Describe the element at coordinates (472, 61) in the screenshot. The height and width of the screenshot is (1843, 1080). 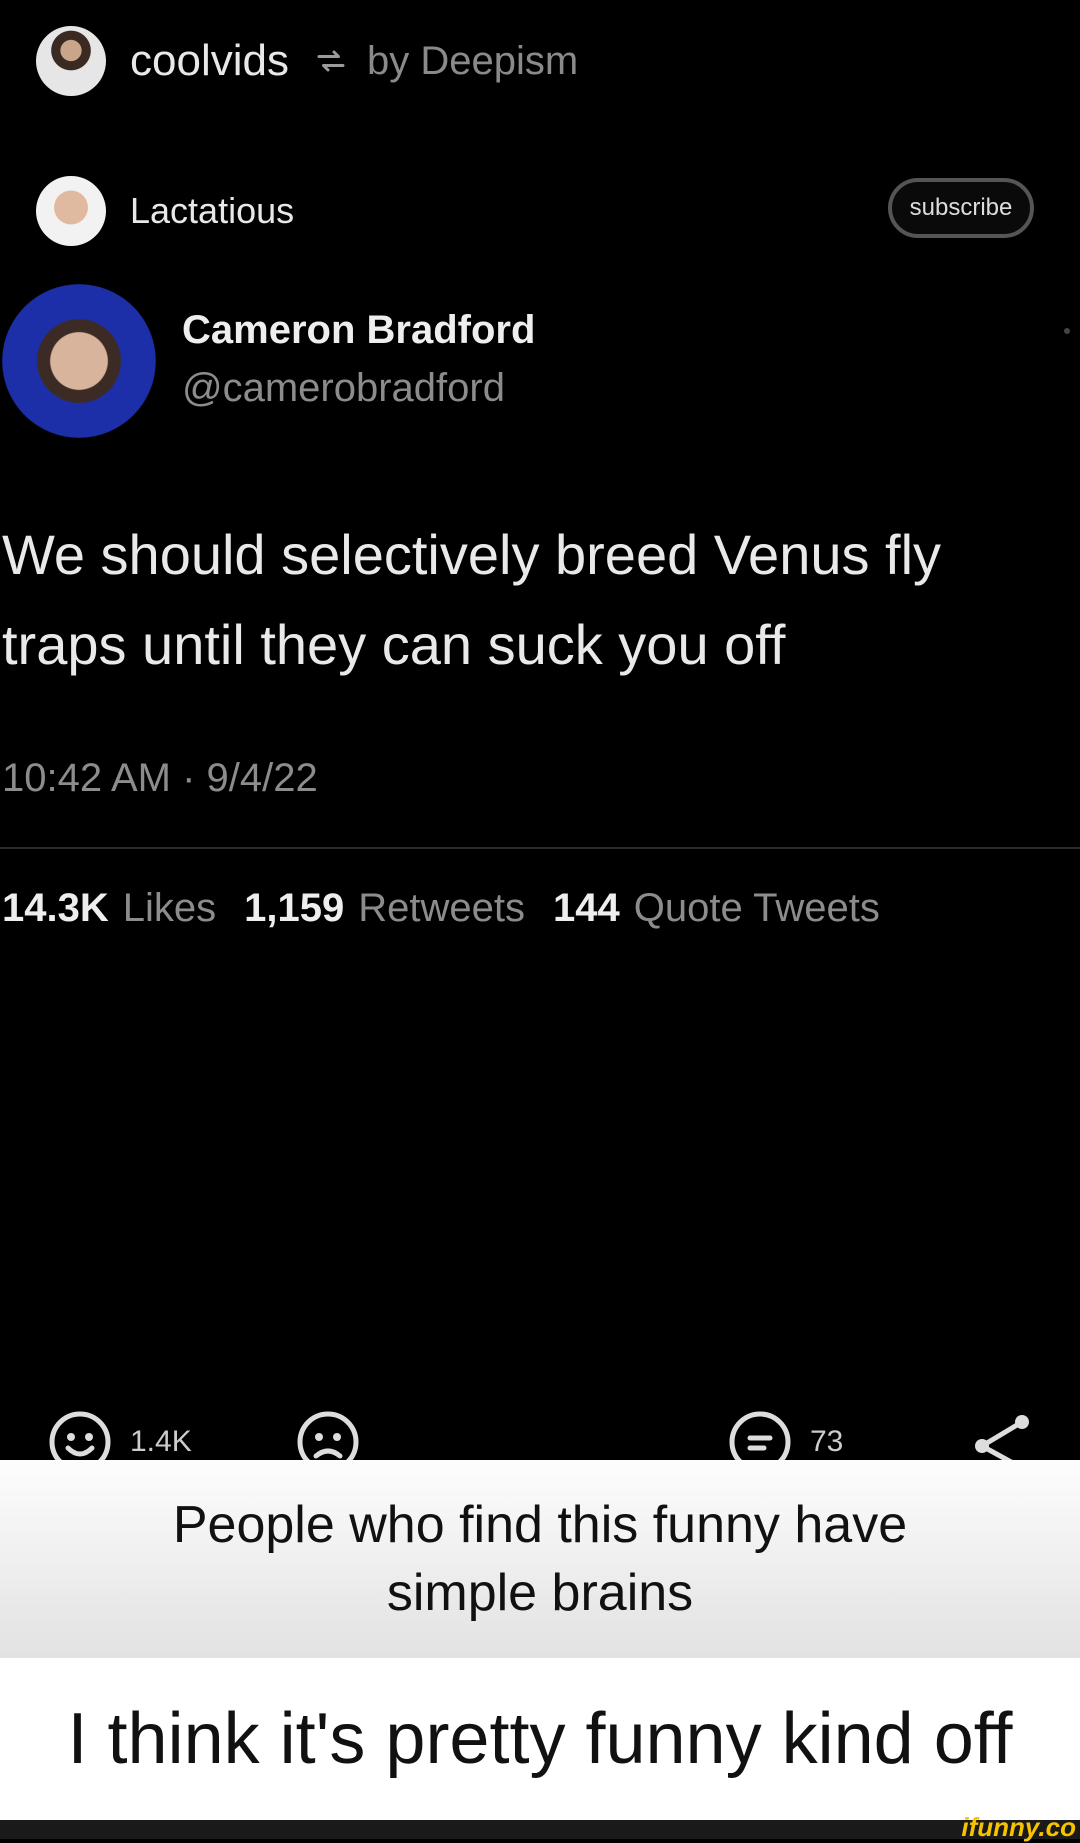
I see `repost-by-label: by Deepism` at that location.